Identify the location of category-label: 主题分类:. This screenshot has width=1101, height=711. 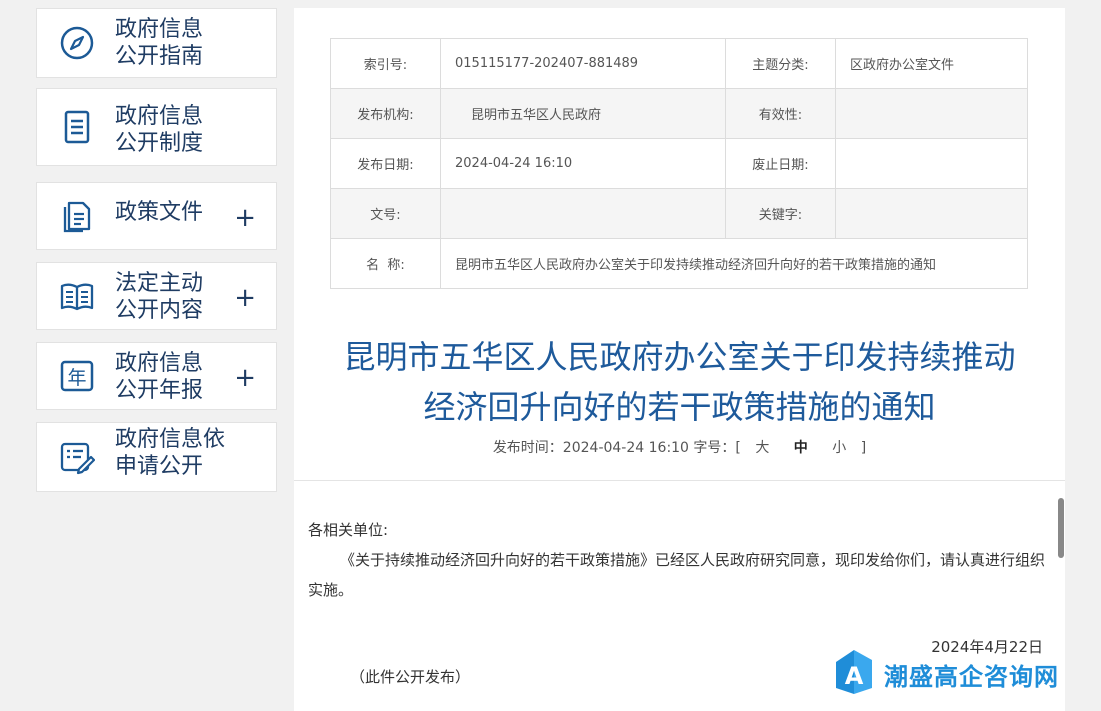
(780, 63).